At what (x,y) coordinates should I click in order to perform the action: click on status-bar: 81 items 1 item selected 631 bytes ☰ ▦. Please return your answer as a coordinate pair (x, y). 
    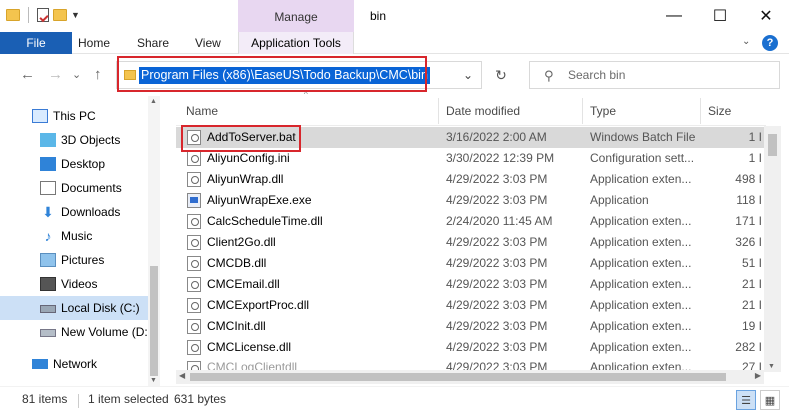
    Looking at the image, I should click on (394, 401).